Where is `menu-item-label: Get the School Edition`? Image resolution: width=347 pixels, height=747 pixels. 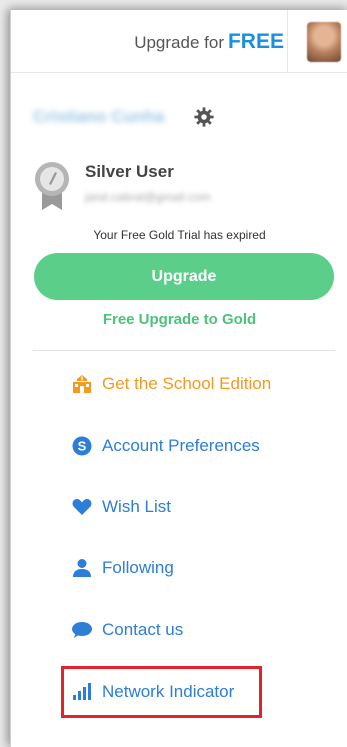 menu-item-label: Get the School Edition is located at coordinates (187, 383).